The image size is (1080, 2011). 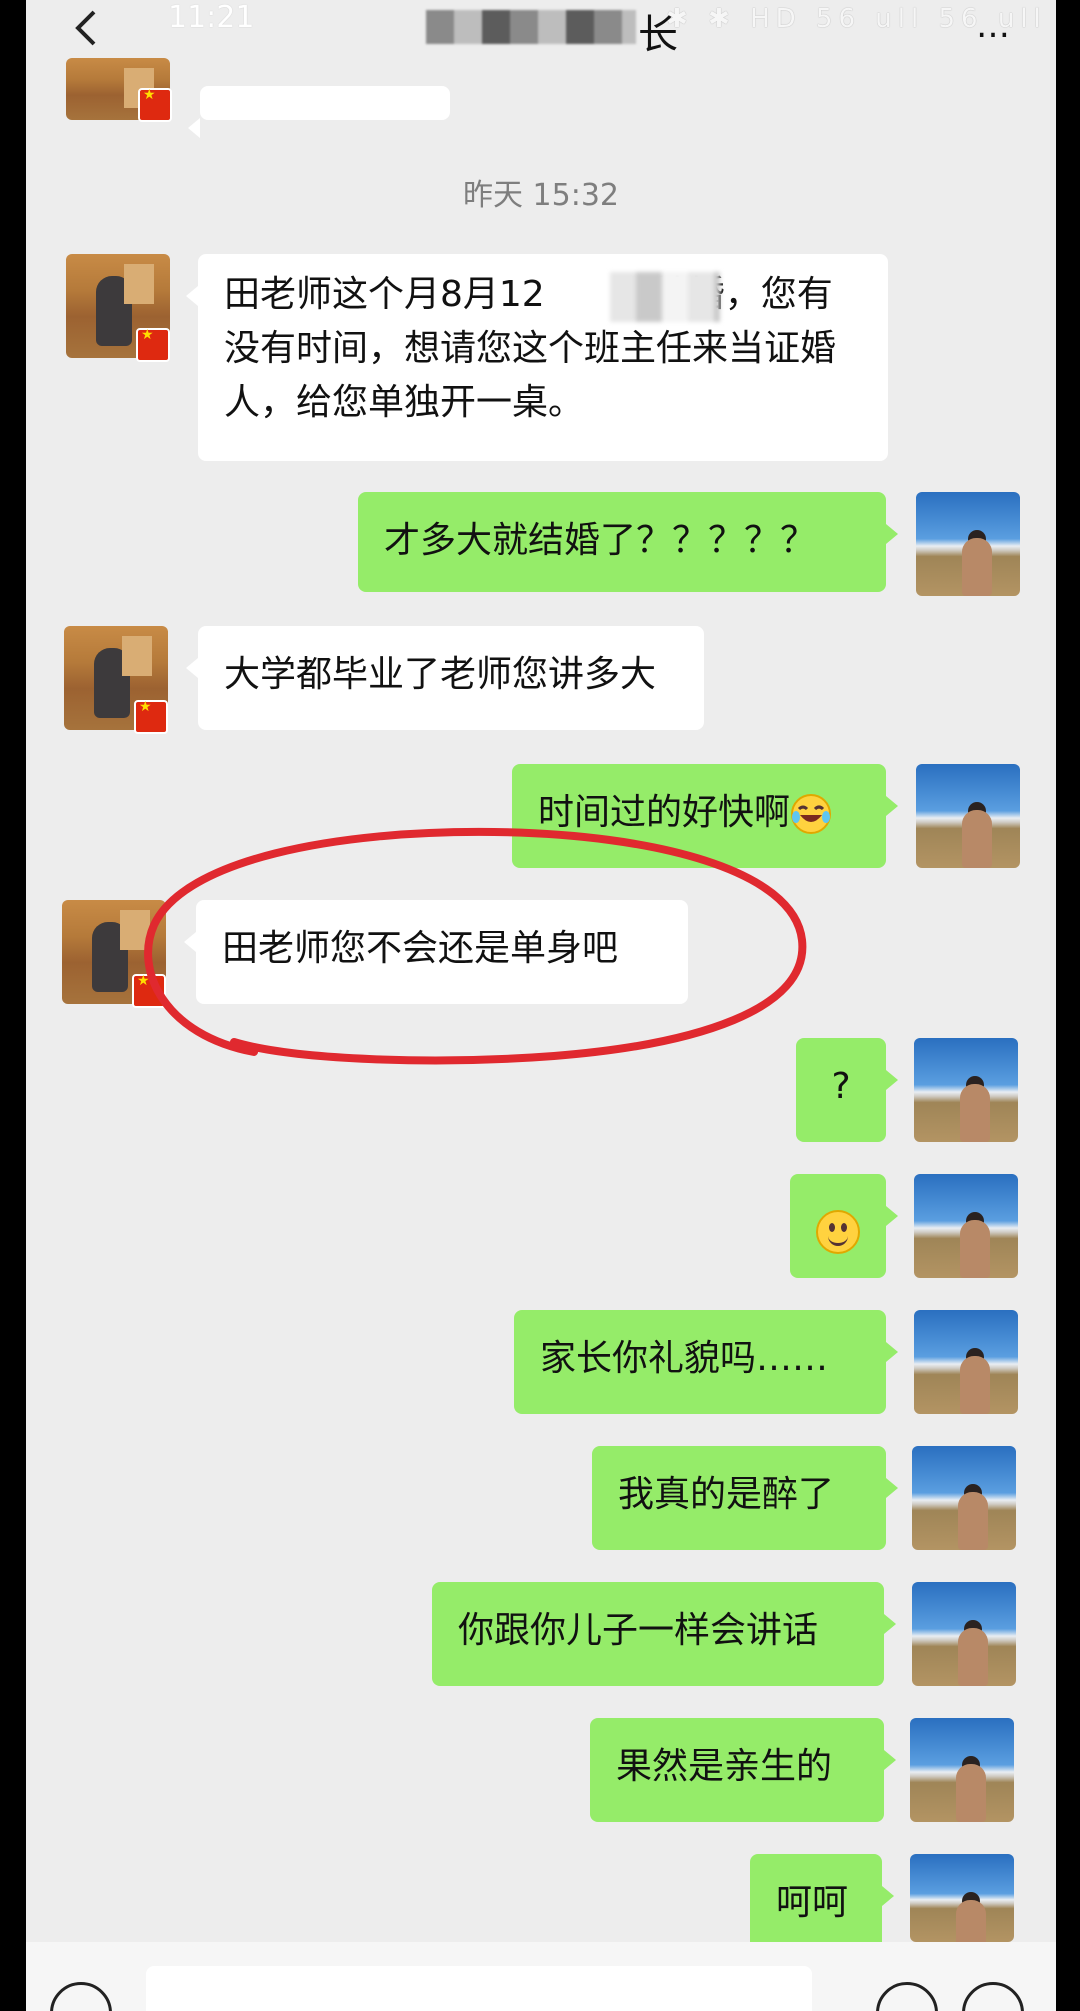 What do you see at coordinates (907, 1996) in the screenshot?
I see `emoji-icon` at bounding box center [907, 1996].